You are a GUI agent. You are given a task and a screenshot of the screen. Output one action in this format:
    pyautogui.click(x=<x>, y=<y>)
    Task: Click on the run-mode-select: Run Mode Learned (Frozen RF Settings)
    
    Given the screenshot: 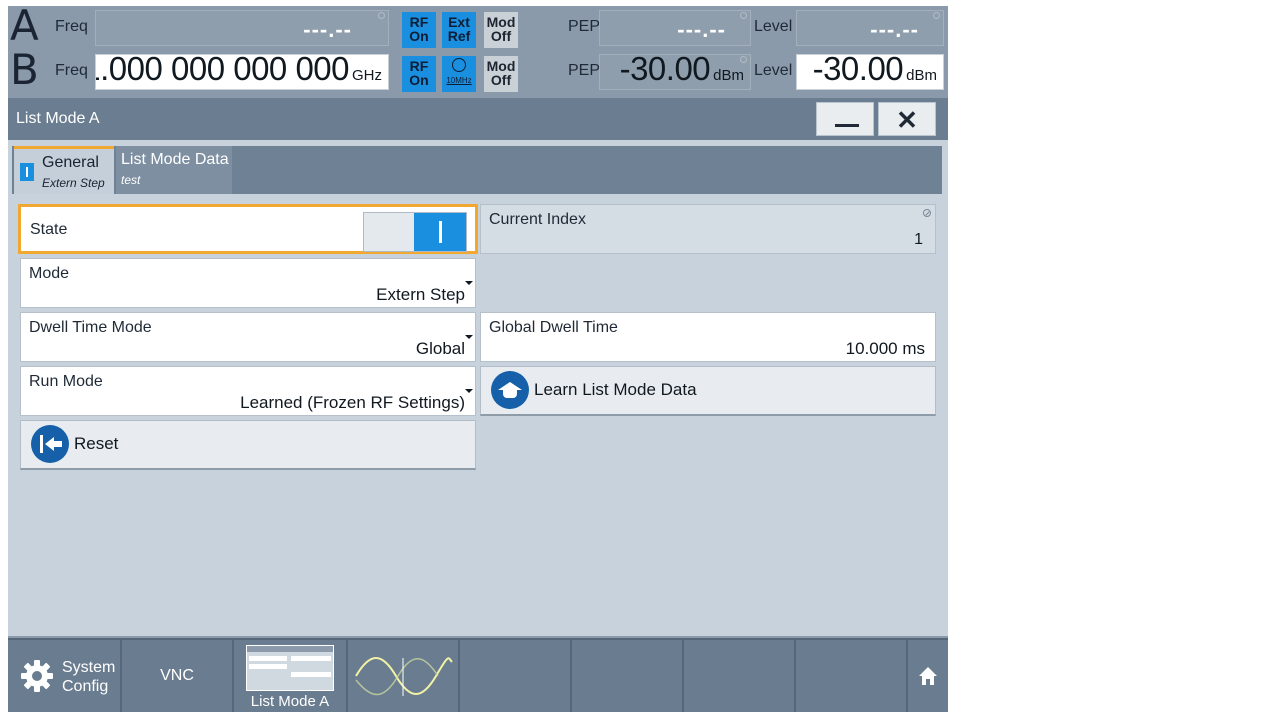 What is the action you would take?
    pyautogui.click(x=248, y=391)
    